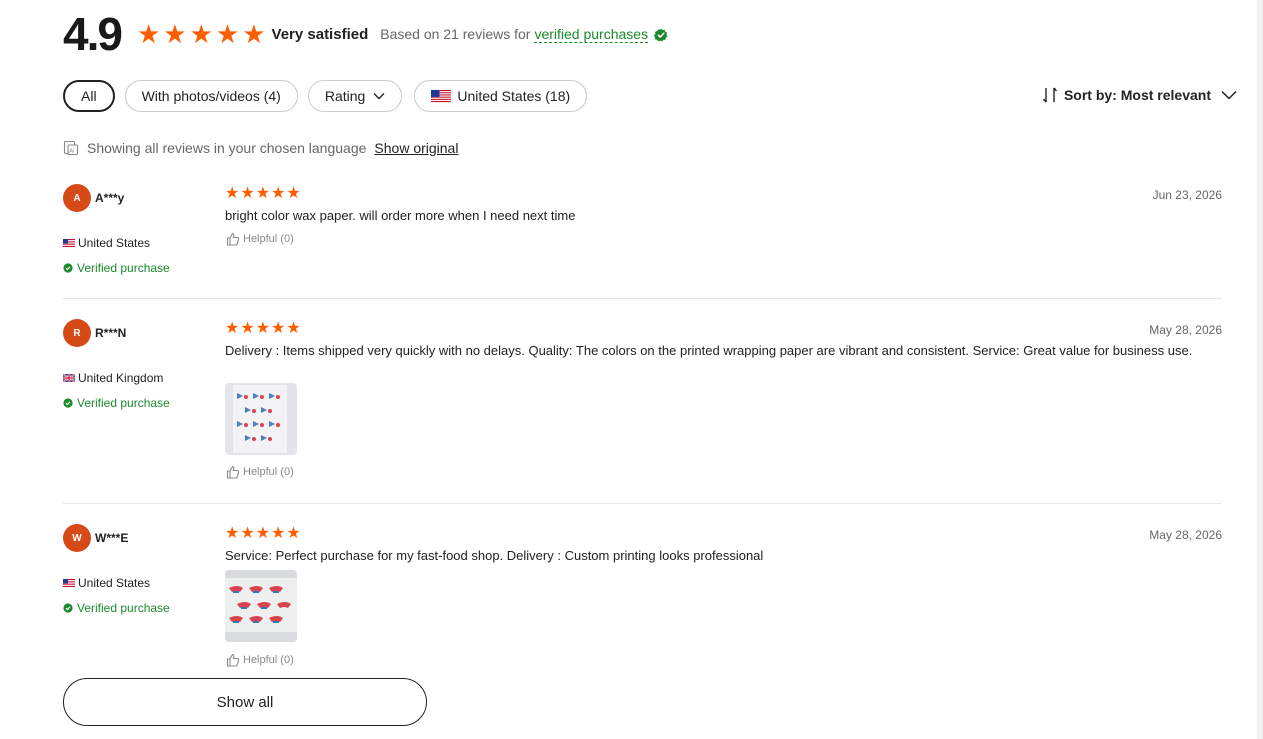  I want to click on show-all-label: Show all, so click(245, 702).